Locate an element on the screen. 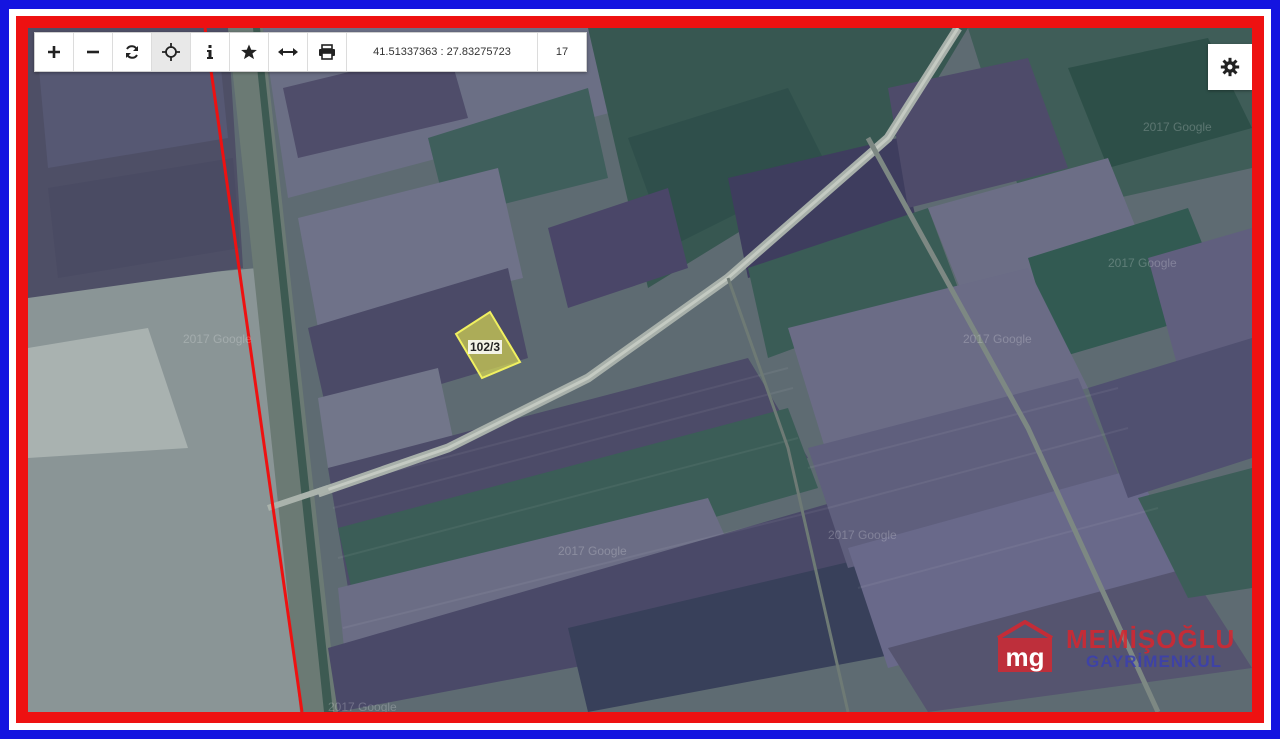 The height and width of the screenshot is (739, 1280). info-button is located at coordinates (210, 52).